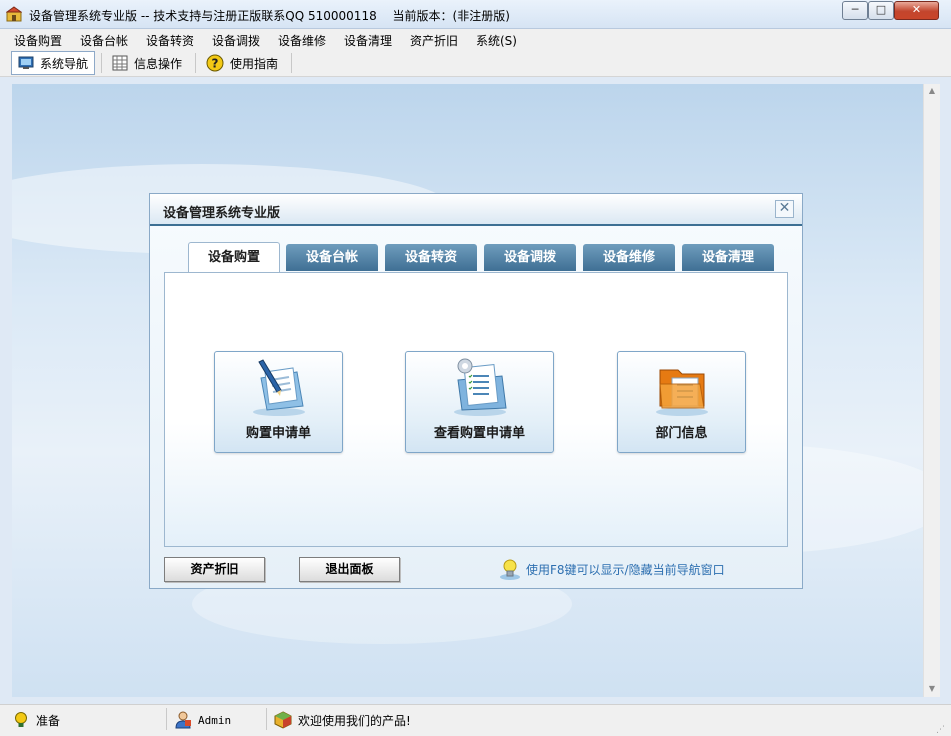 This screenshot has width=951, height=736. What do you see at coordinates (476, 210) in the screenshot?
I see `panel-header: 设备管理系统专业版 ✕` at bounding box center [476, 210].